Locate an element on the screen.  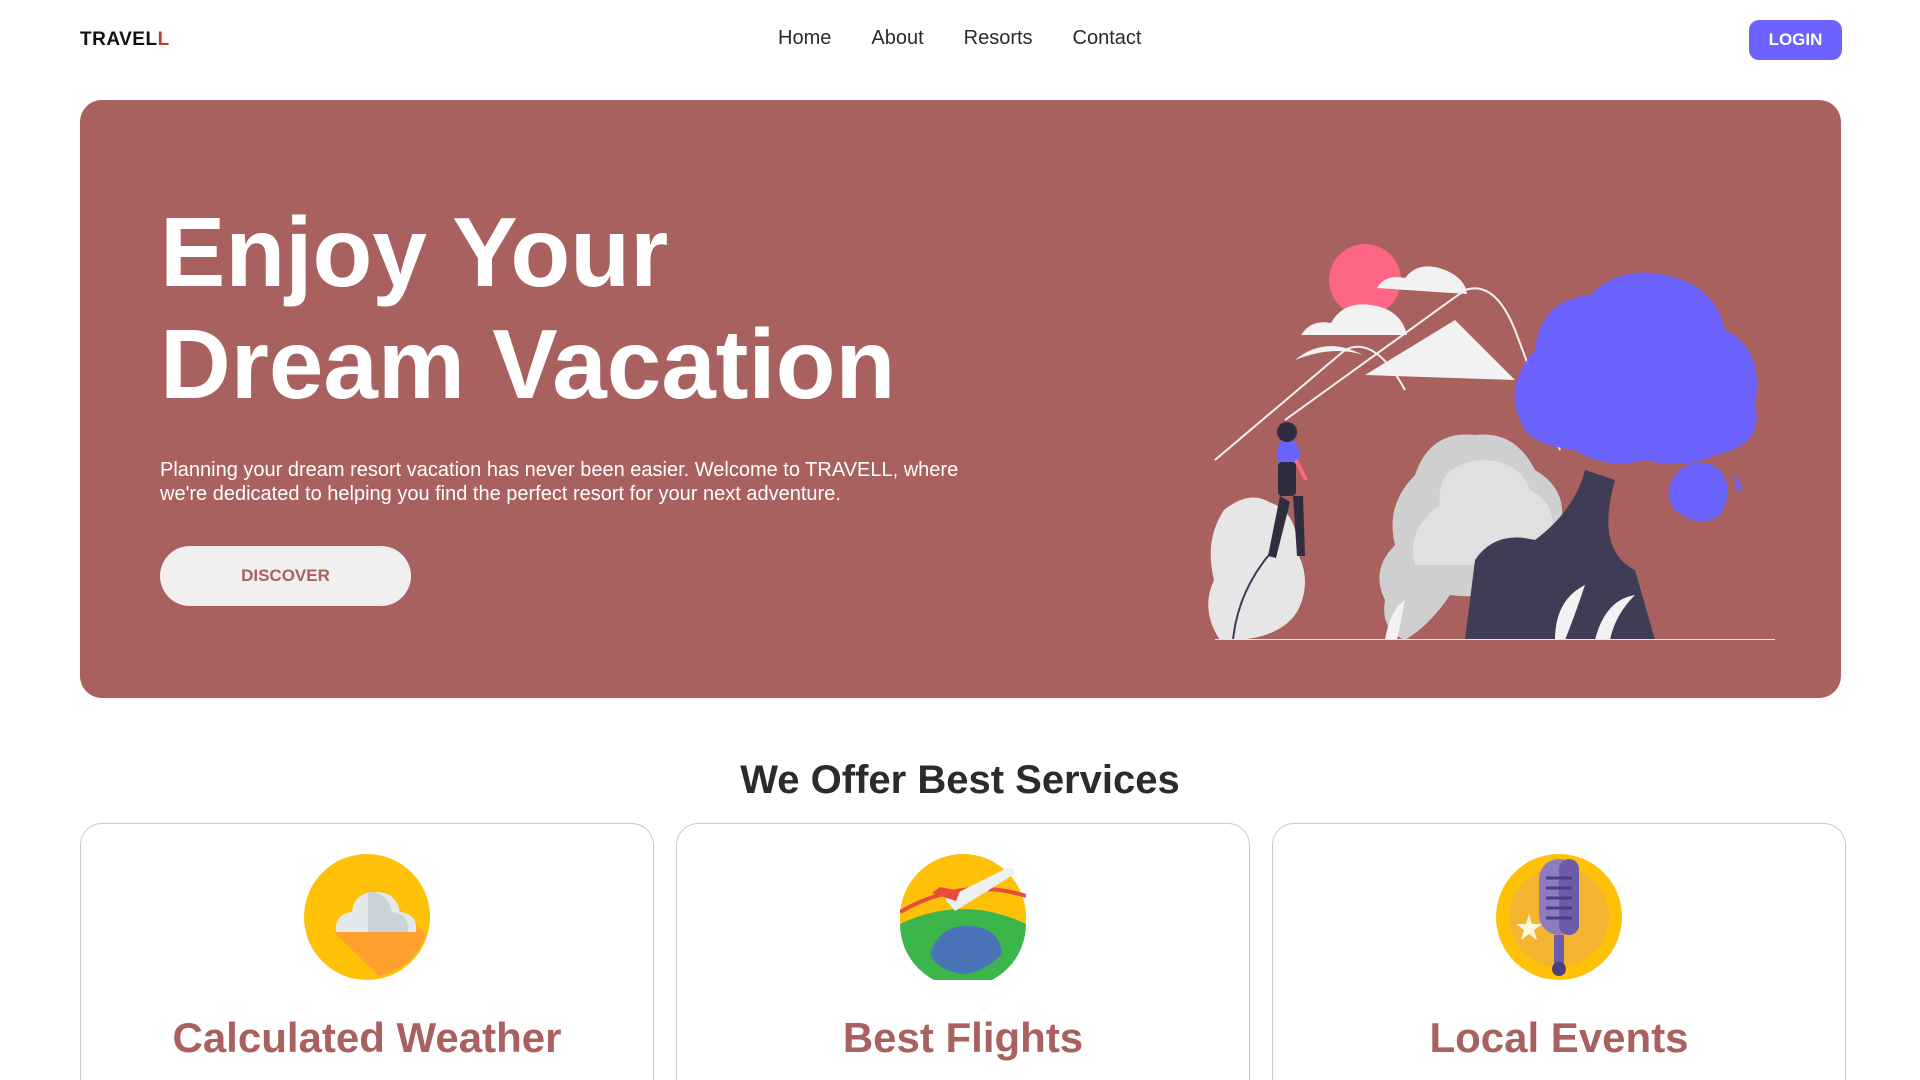
hero-title-line1: Enjoy Your is located at coordinates (414, 252).